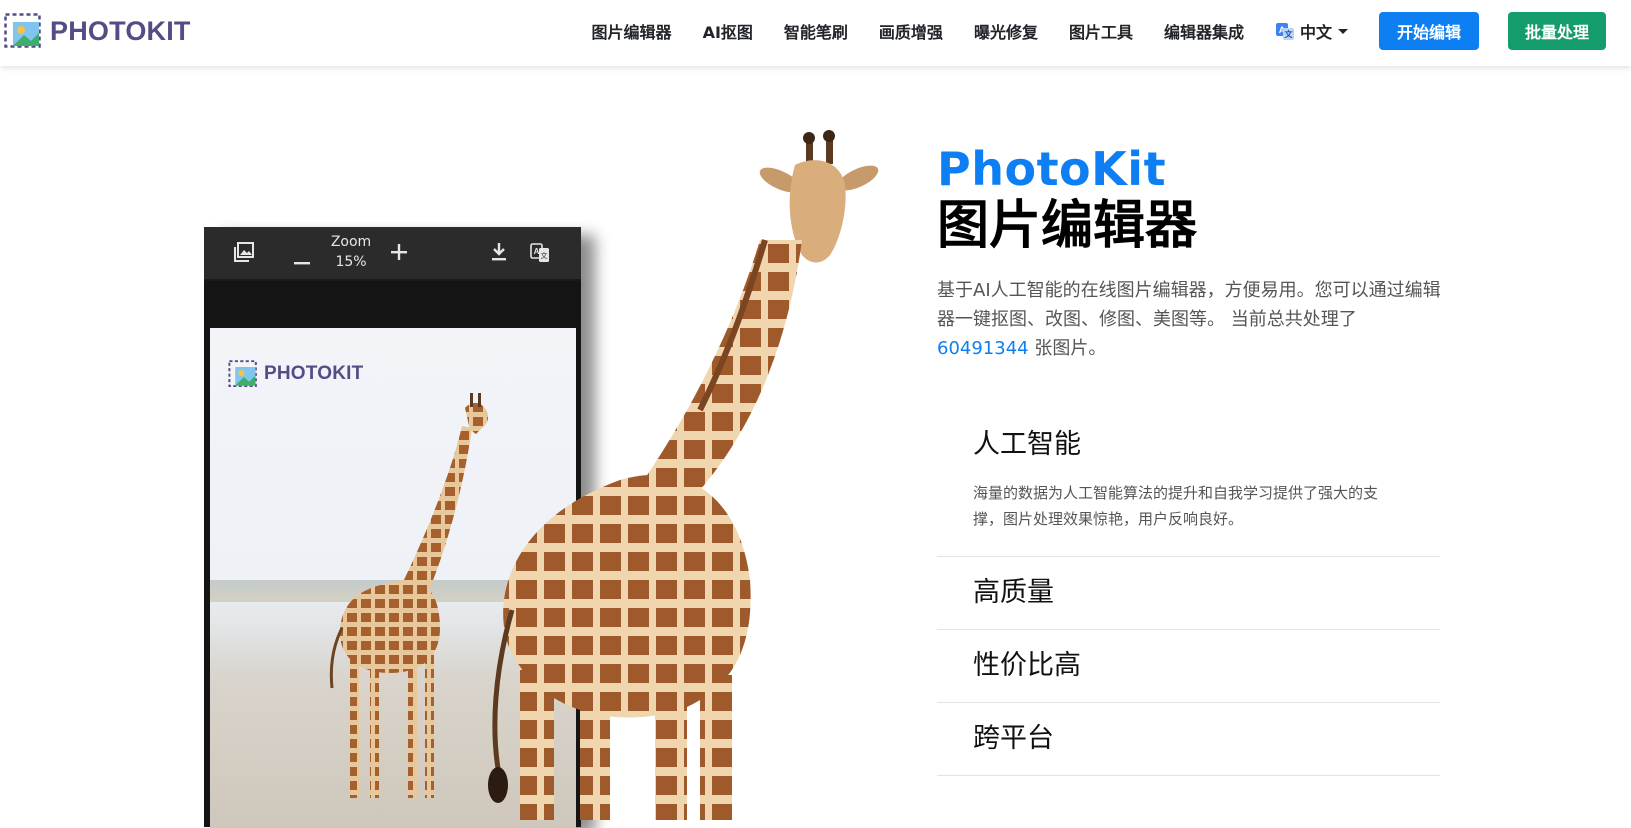 This screenshot has height=828, width=1631. Describe the element at coordinates (983, 348) in the screenshot. I see `processed-count: 60491344` at that location.